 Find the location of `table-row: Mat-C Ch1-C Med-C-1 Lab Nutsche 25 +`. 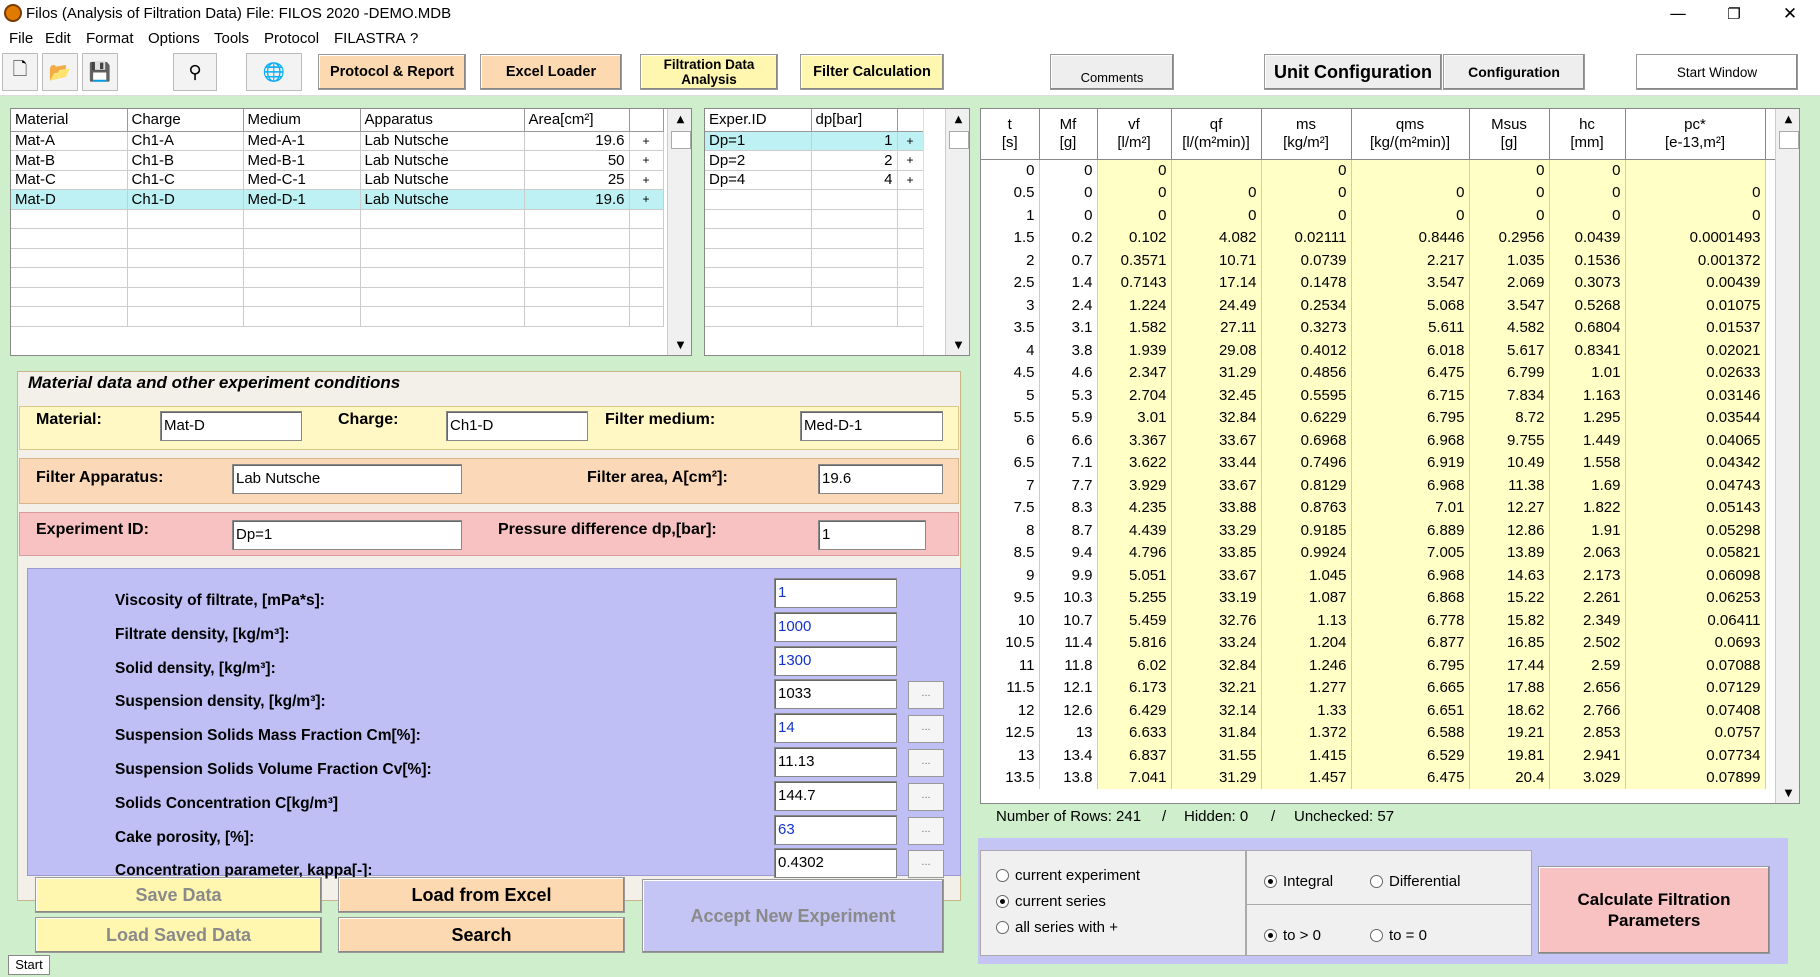

table-row: Mat-C Ch1-C Med-C-1 Lab Nutsche 25 + is located at coordinates (337, 180).